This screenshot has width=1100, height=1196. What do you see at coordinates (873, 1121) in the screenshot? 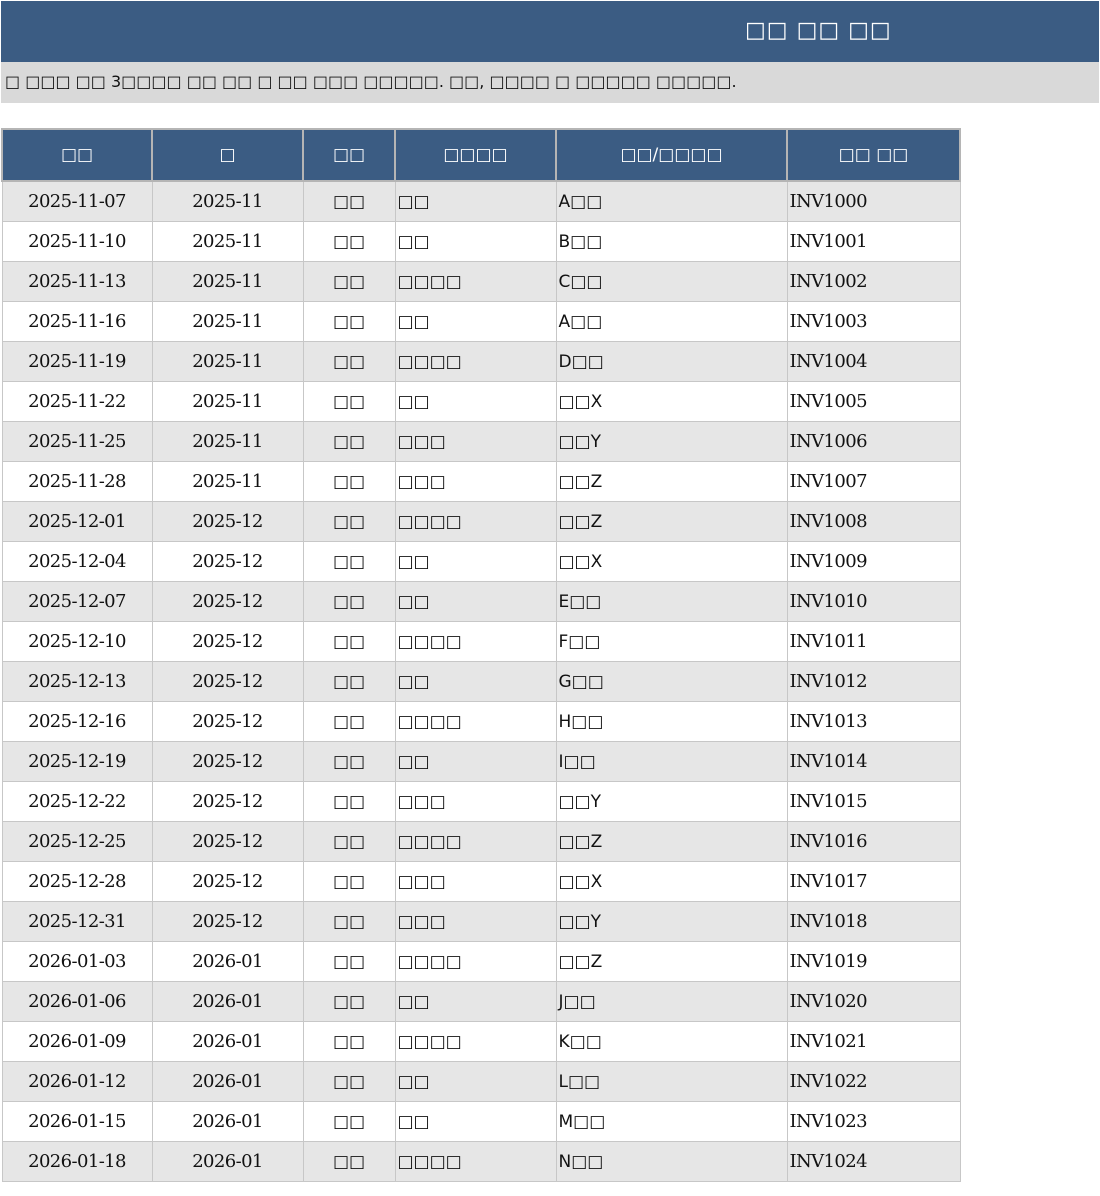
I see `cell-invoice: INV1023` at bounding box center [873, 1121].